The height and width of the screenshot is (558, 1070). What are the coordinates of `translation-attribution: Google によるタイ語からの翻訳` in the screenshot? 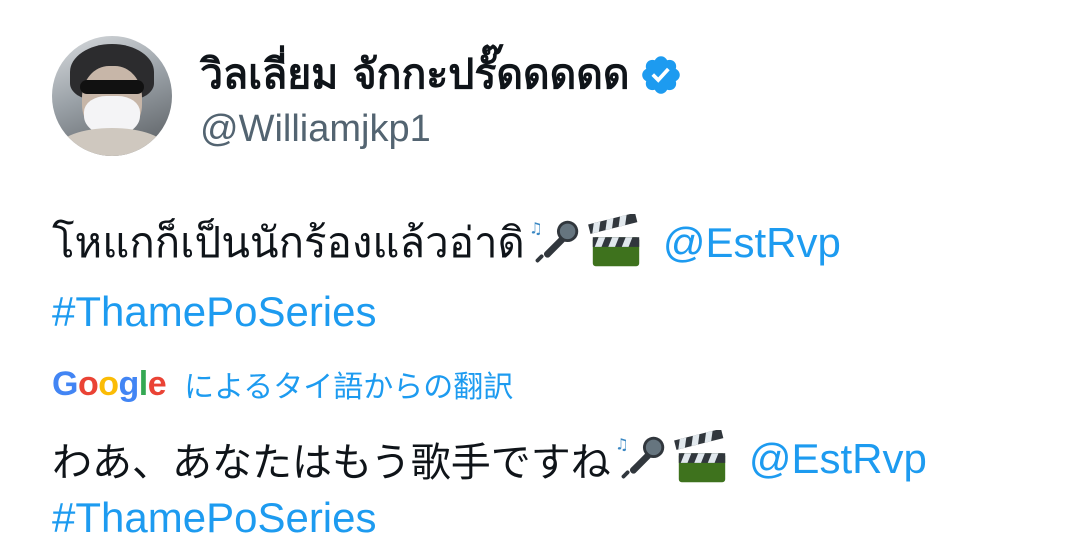 It's located at (282, 384).